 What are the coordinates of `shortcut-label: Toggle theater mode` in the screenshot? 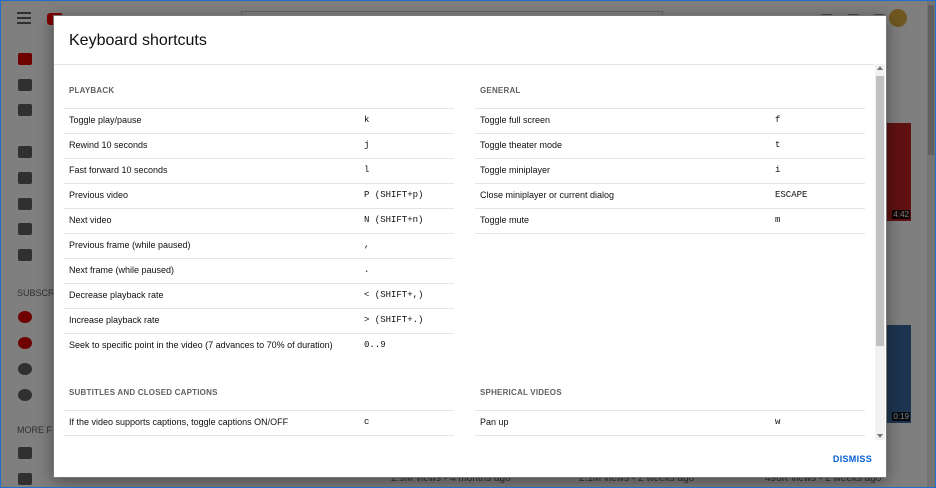 It's located at (521, 145).